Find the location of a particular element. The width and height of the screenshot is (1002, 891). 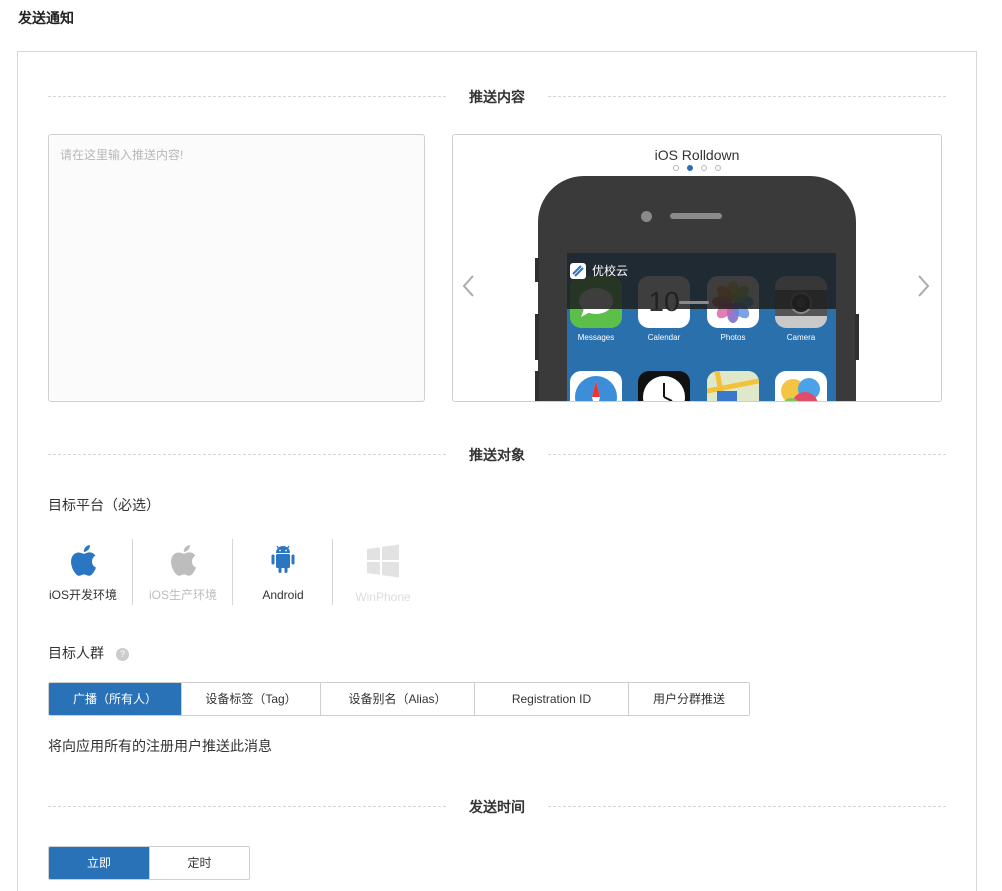

section-header-content: 推送内容 is located at coordinates (497, 96).